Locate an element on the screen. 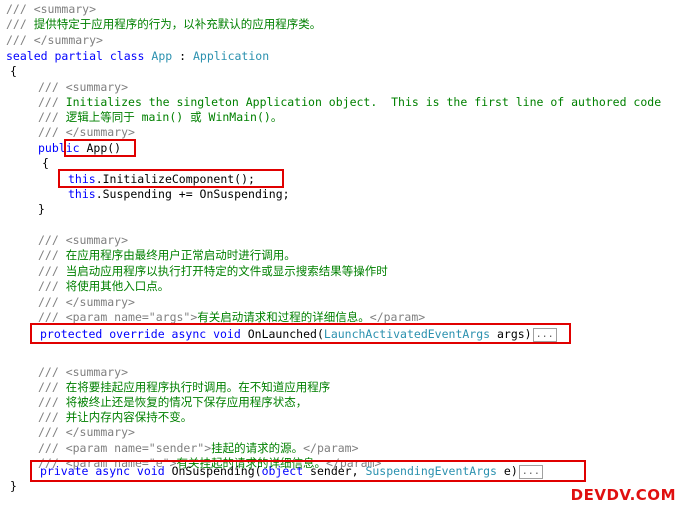 The image size is (682, 510). class-declaration: sealed partial class App : Application is located at coordinates (137, 56).